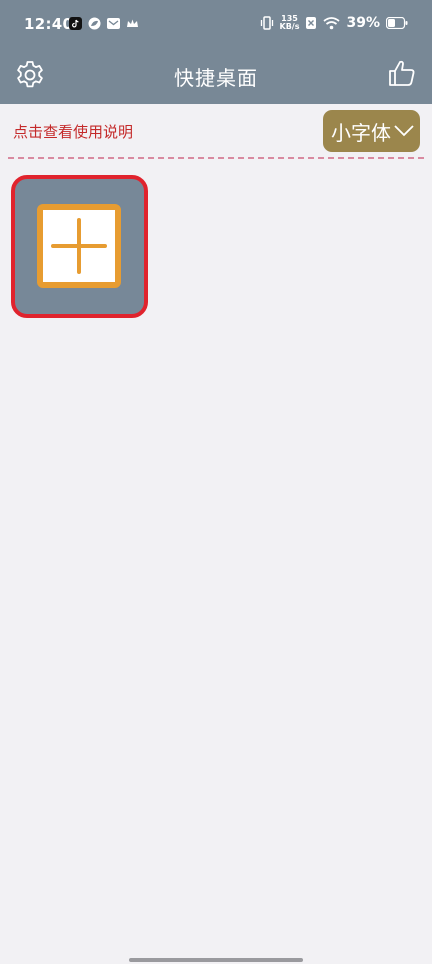 The height and width of the screenshot is (964, 432). I want to click on add-box, so click(79, 246).